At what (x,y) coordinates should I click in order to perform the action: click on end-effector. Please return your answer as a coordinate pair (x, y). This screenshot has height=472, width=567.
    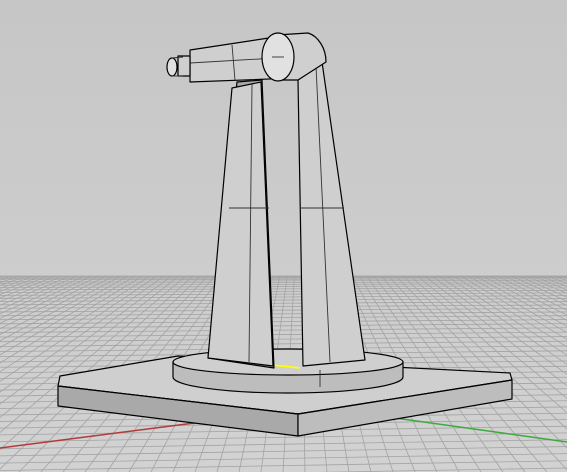
    Looking at the image, I should click on (178, 66).